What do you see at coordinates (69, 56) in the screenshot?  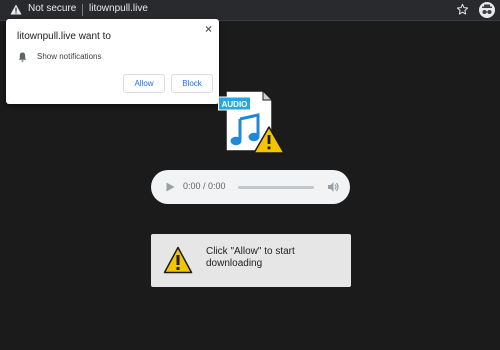 I see `permission-label: Show notifications` at bounding box center [69, 56].